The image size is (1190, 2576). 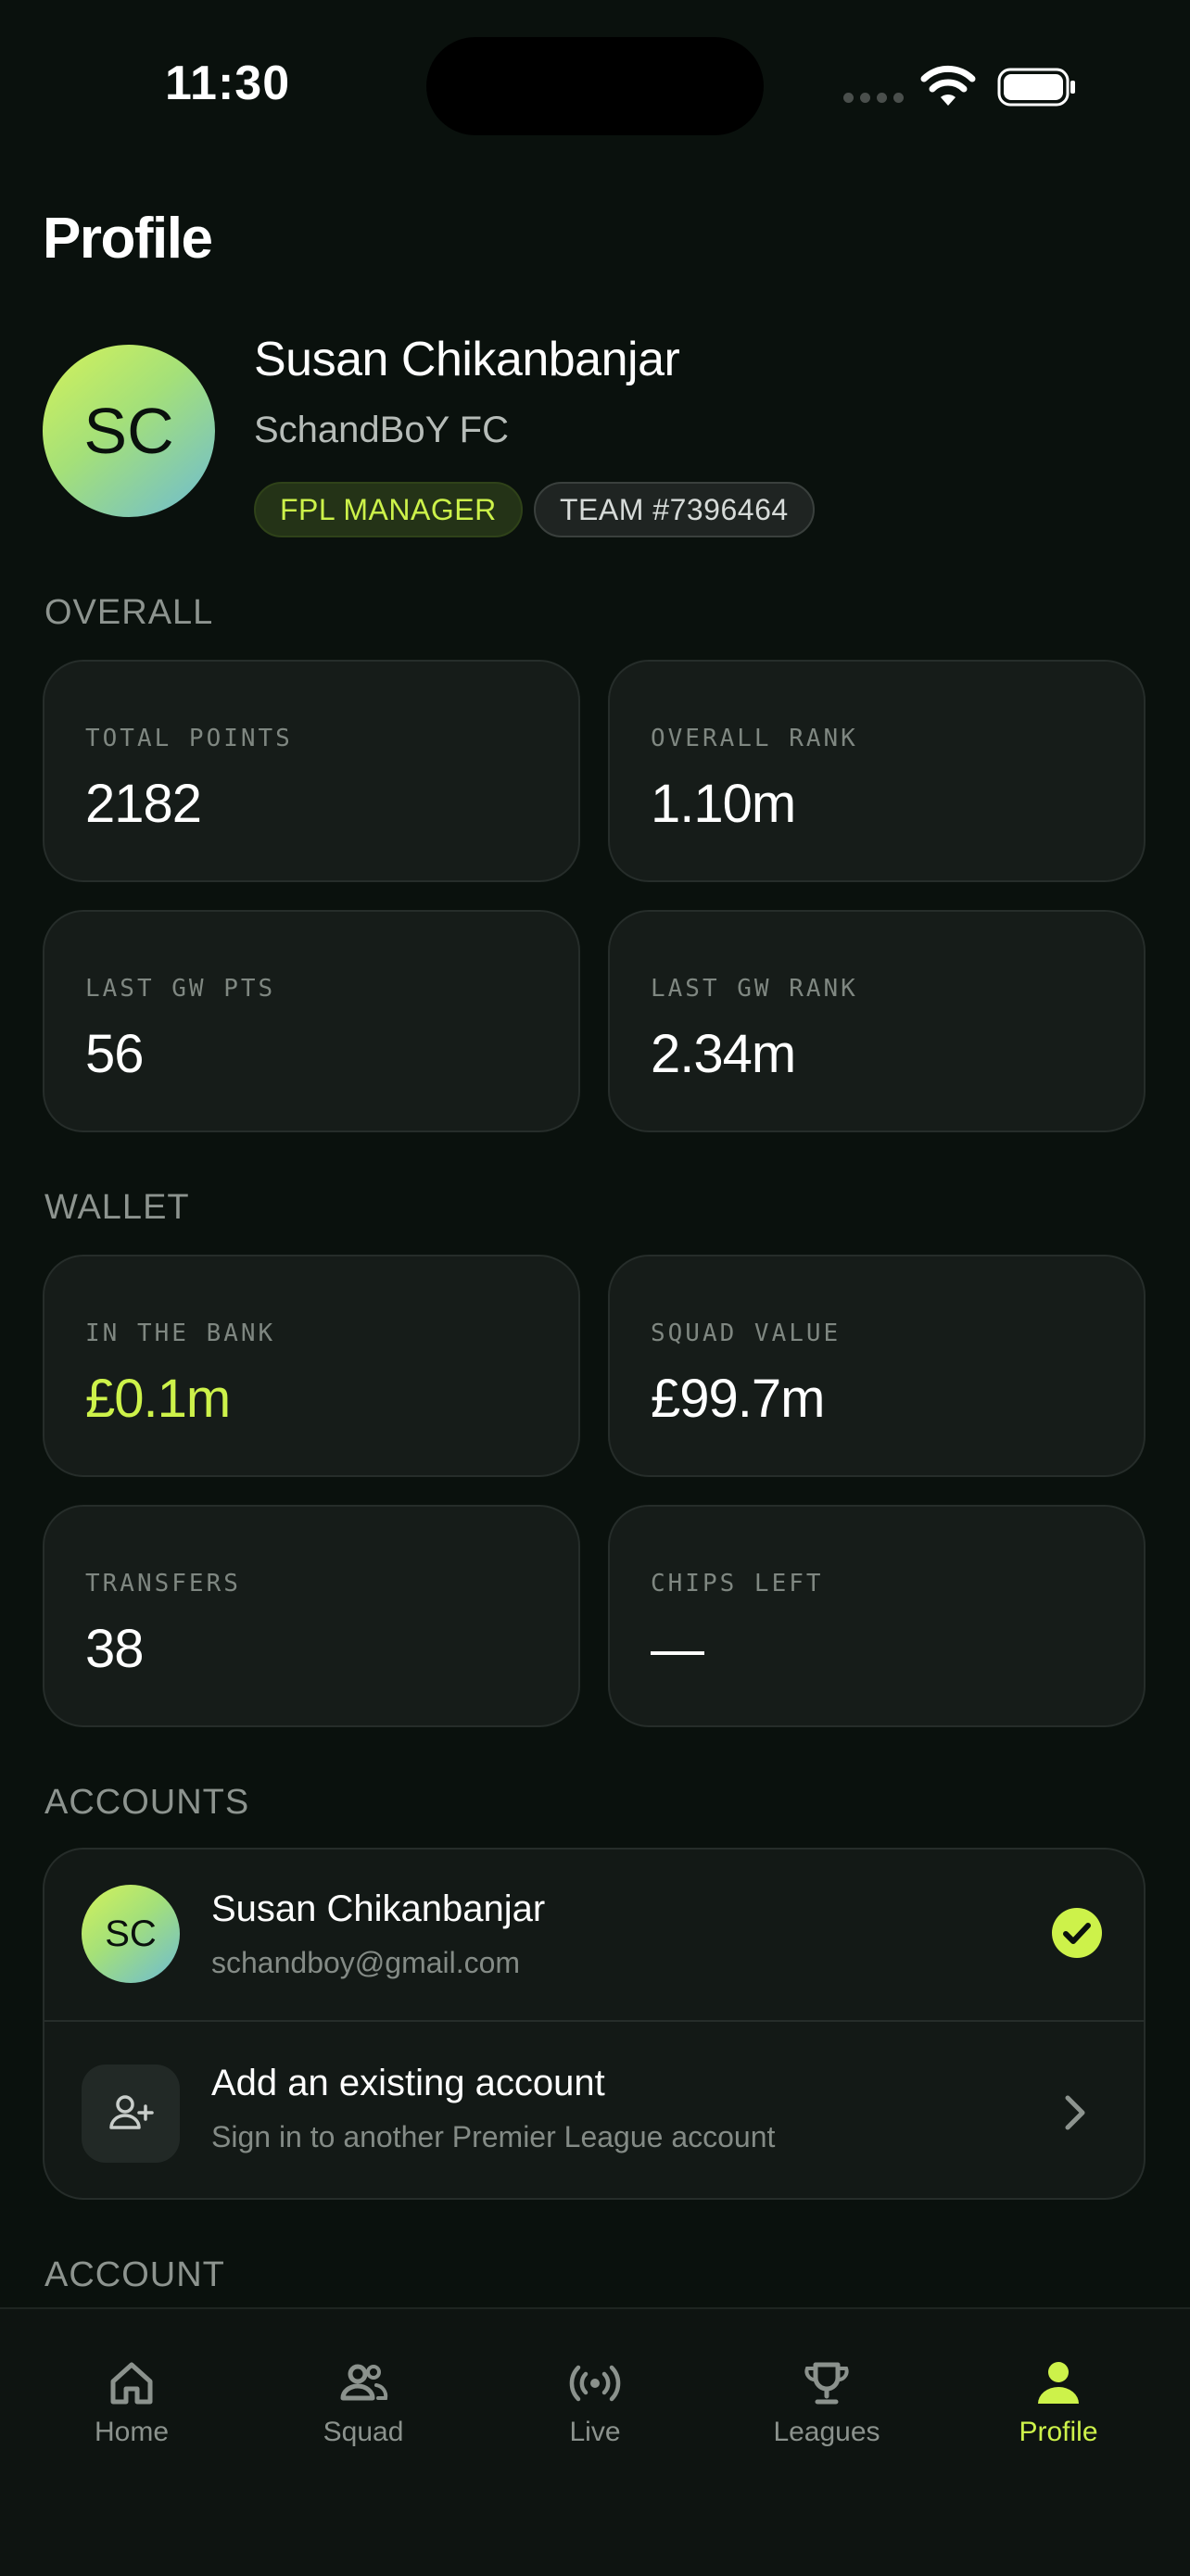 I want to click on tab-label: Squad, so click(x=363, y=2432).